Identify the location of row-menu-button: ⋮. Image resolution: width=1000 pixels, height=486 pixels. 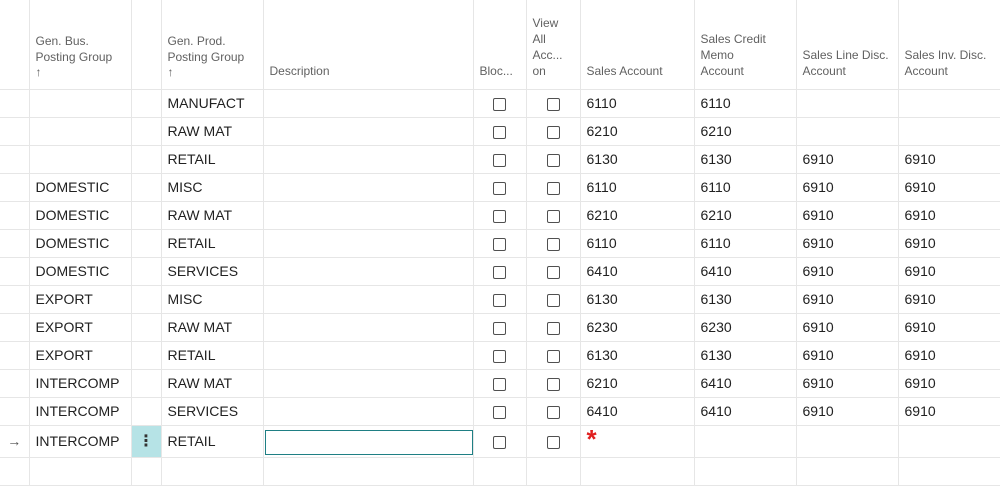
(146, 441).